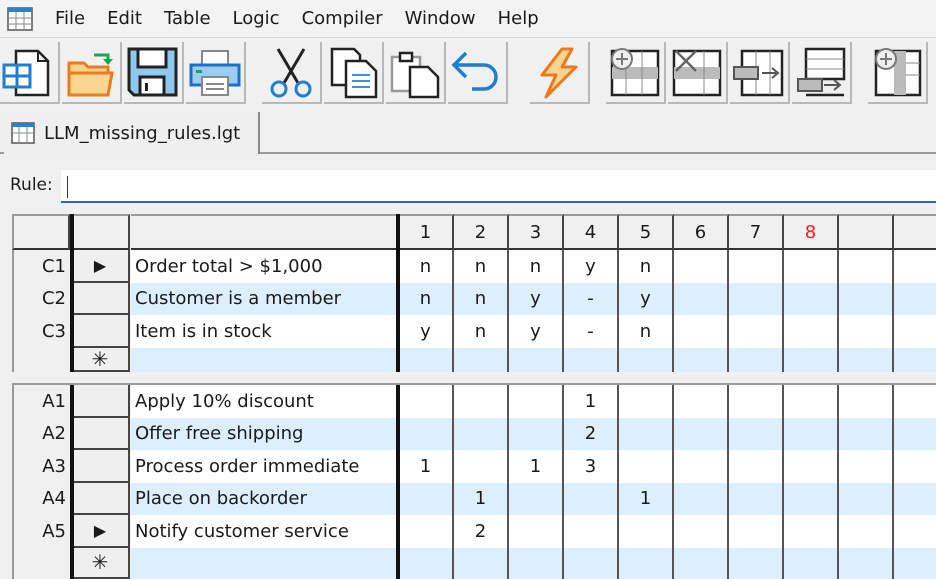 The height and width of the screenshot is (579, 936). I want to click on insert-column-button, so click(898, 73).